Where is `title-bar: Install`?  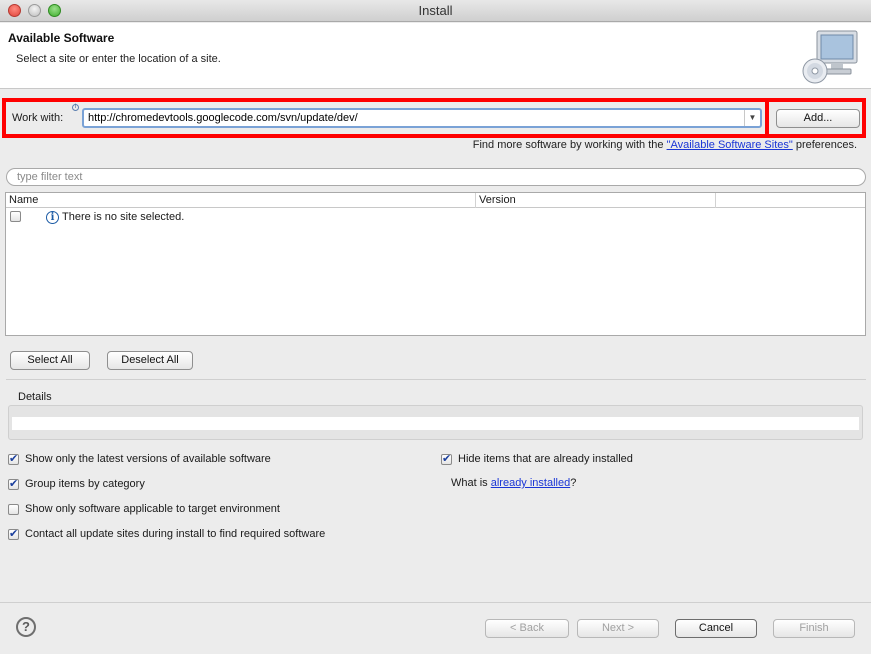 title-bar: Install is located at coordinates (435, 11).